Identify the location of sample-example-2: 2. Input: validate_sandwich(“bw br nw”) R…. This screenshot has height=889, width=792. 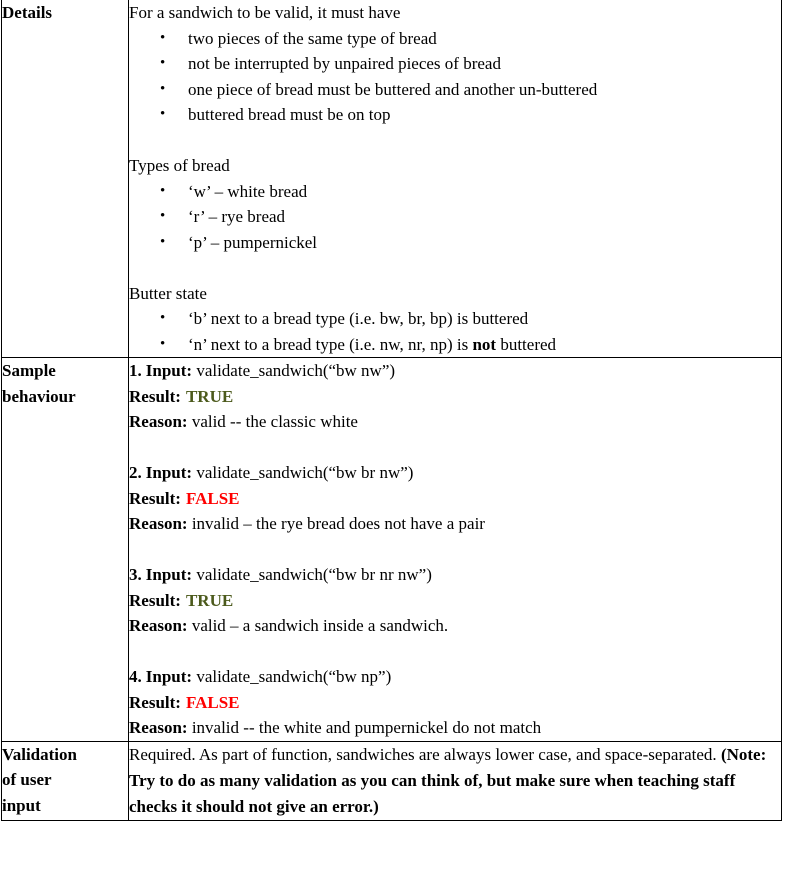
(455, 498).